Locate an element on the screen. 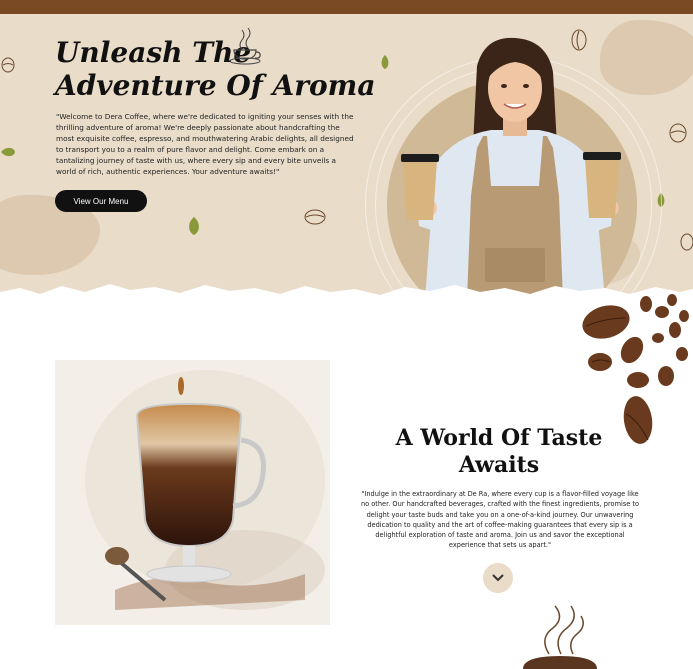 The image size is (693, 669). coffee-cup-steam-sketch is located at coordinates (560, 637).